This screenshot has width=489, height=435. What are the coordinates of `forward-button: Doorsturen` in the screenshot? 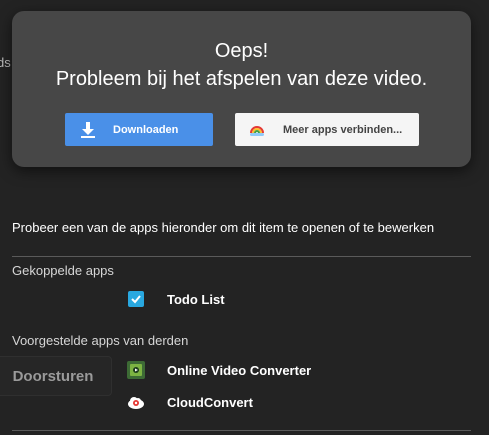 It's located at (56, 376).